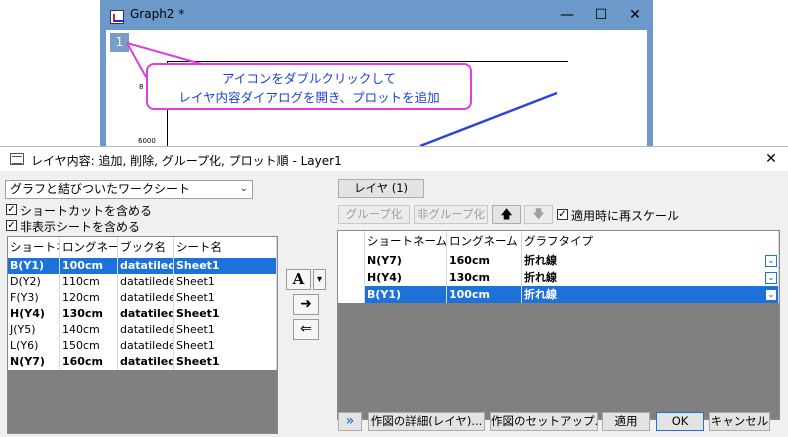 The height and width of the screenshot is (437, 788). I want to click on callout: アイコンをダブルクリックして レイヤ内容ダイアログを開き、プロットを追加, so click(309, 86).